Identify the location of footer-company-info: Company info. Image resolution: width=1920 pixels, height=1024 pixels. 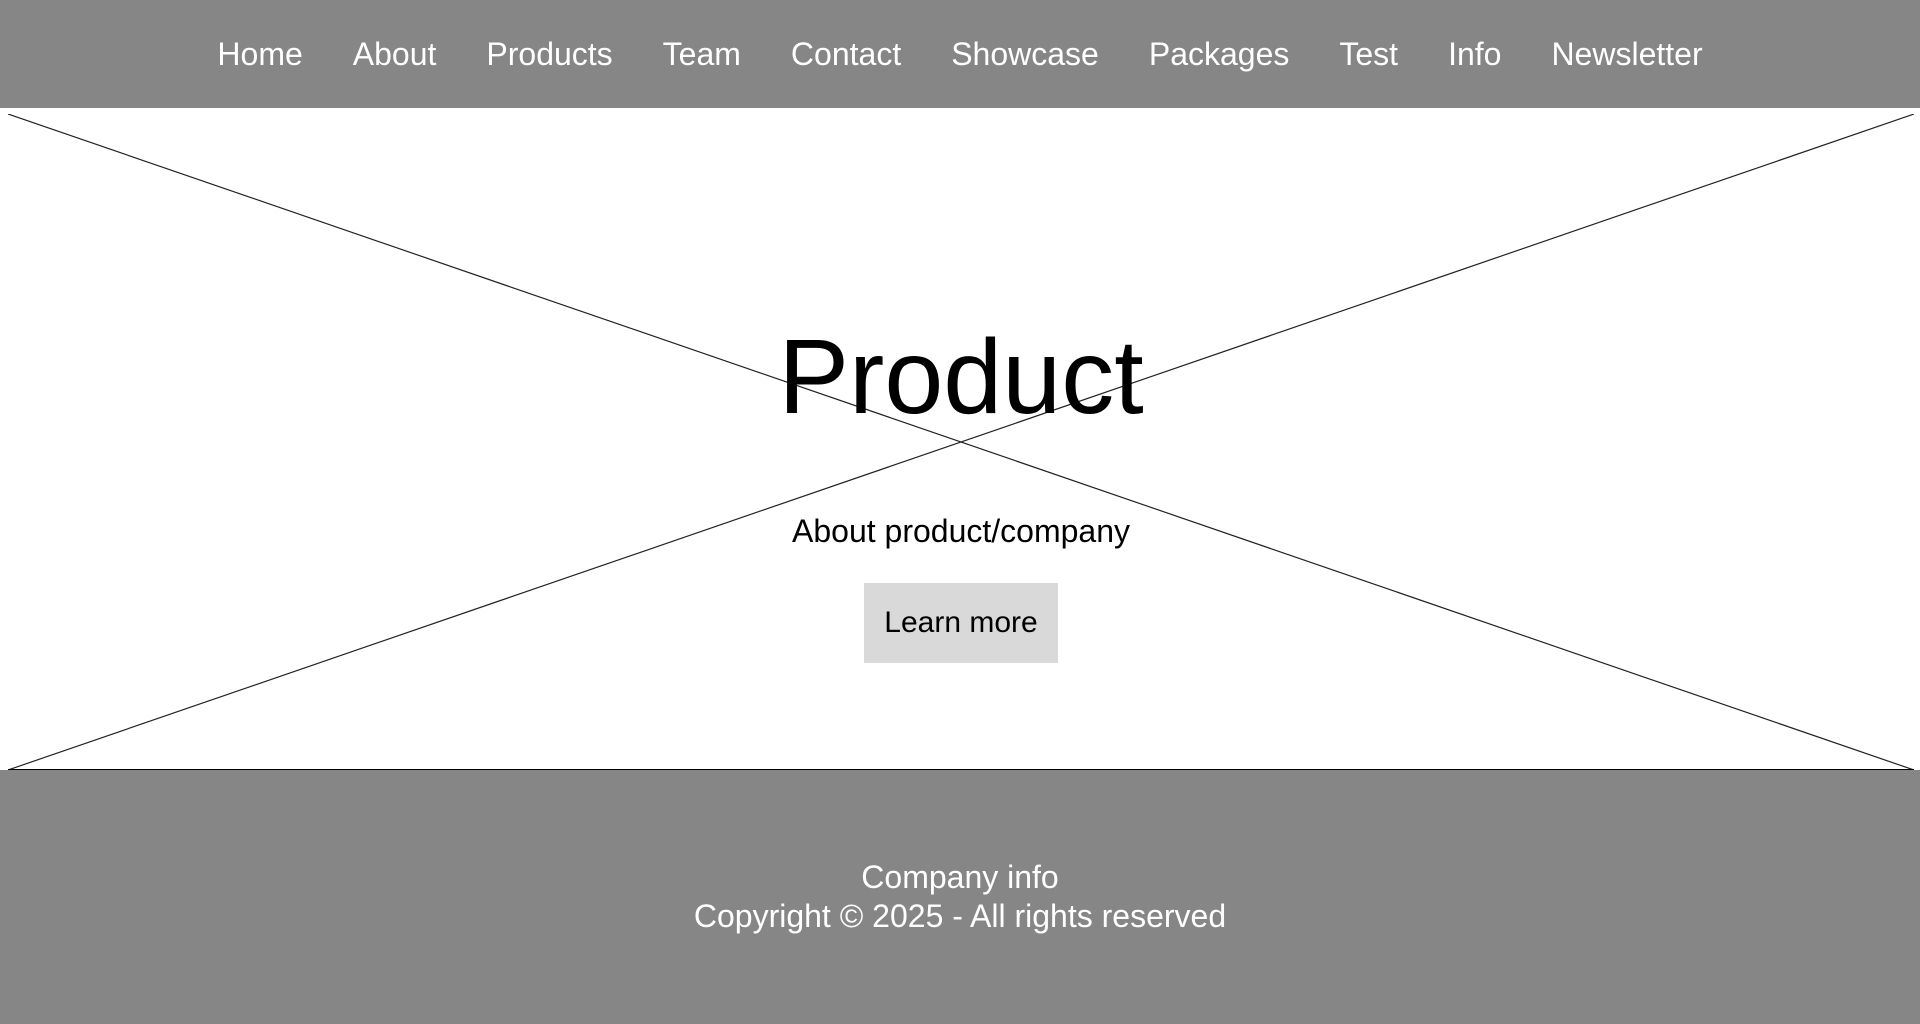
(960, 877).